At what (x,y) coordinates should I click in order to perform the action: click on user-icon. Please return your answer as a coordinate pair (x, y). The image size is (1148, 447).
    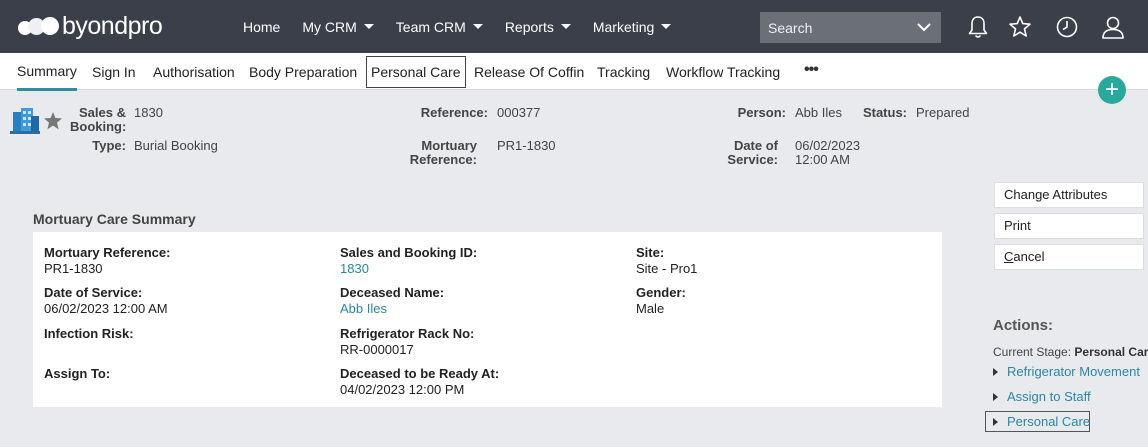
    Looking at the image, I should click on (1113, 27).